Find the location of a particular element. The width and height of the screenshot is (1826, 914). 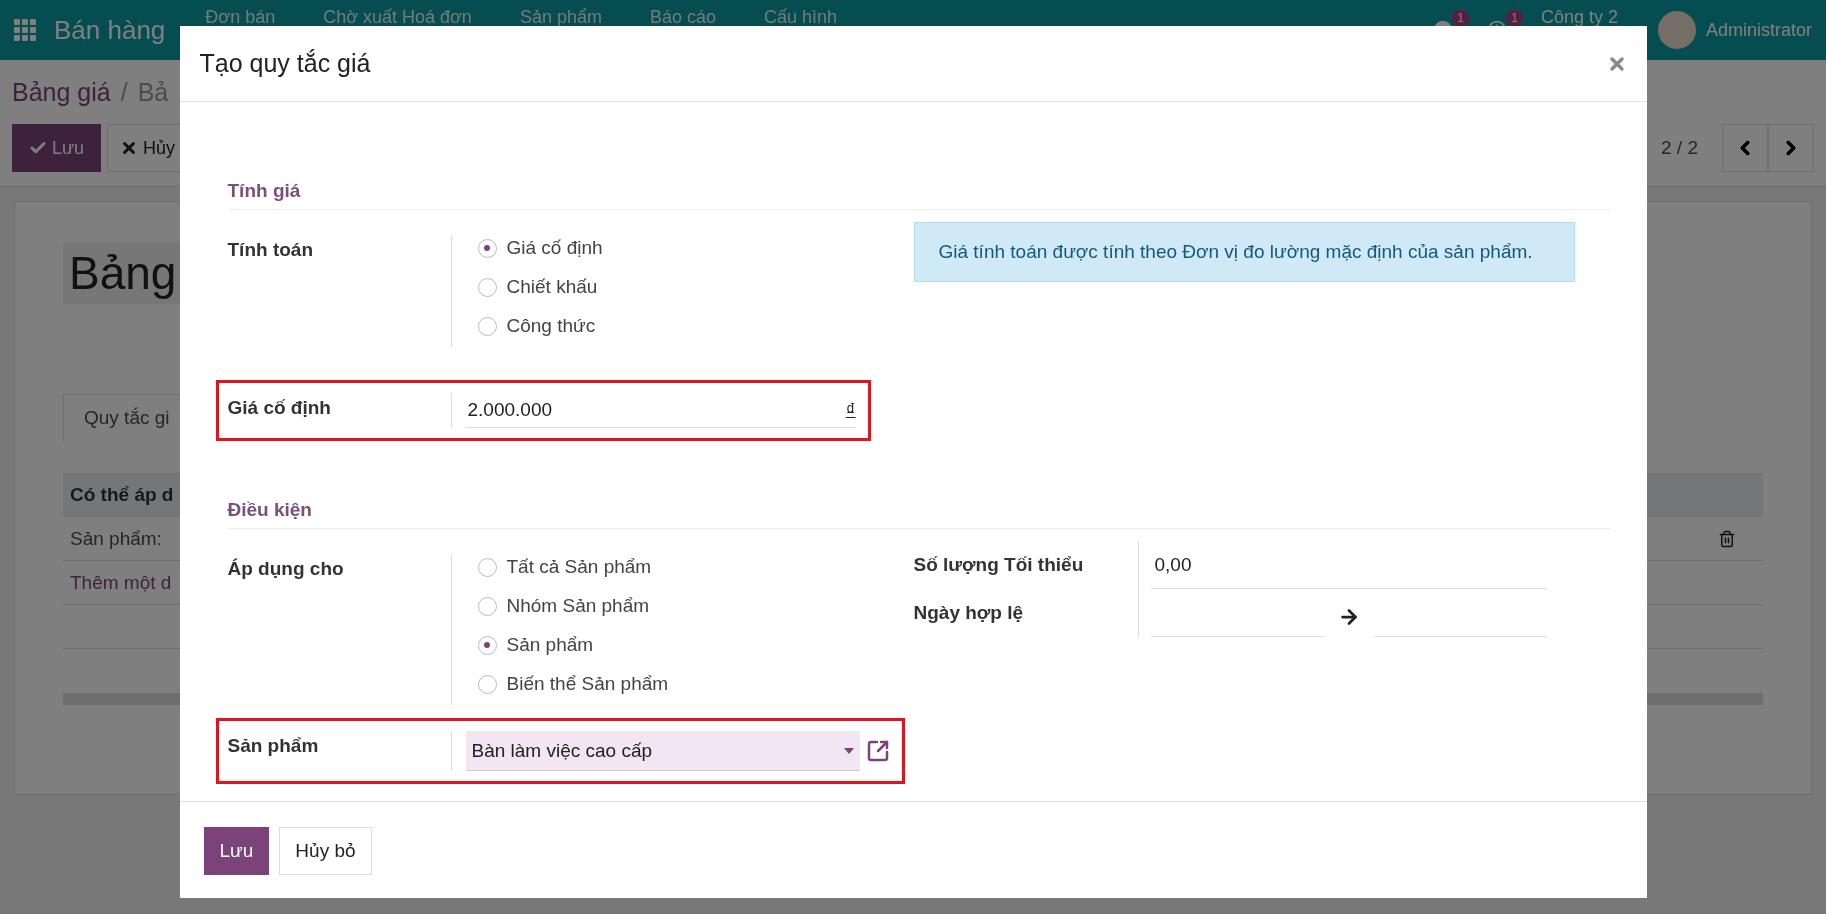

user-avatar is located at coordinates (1676, 30).